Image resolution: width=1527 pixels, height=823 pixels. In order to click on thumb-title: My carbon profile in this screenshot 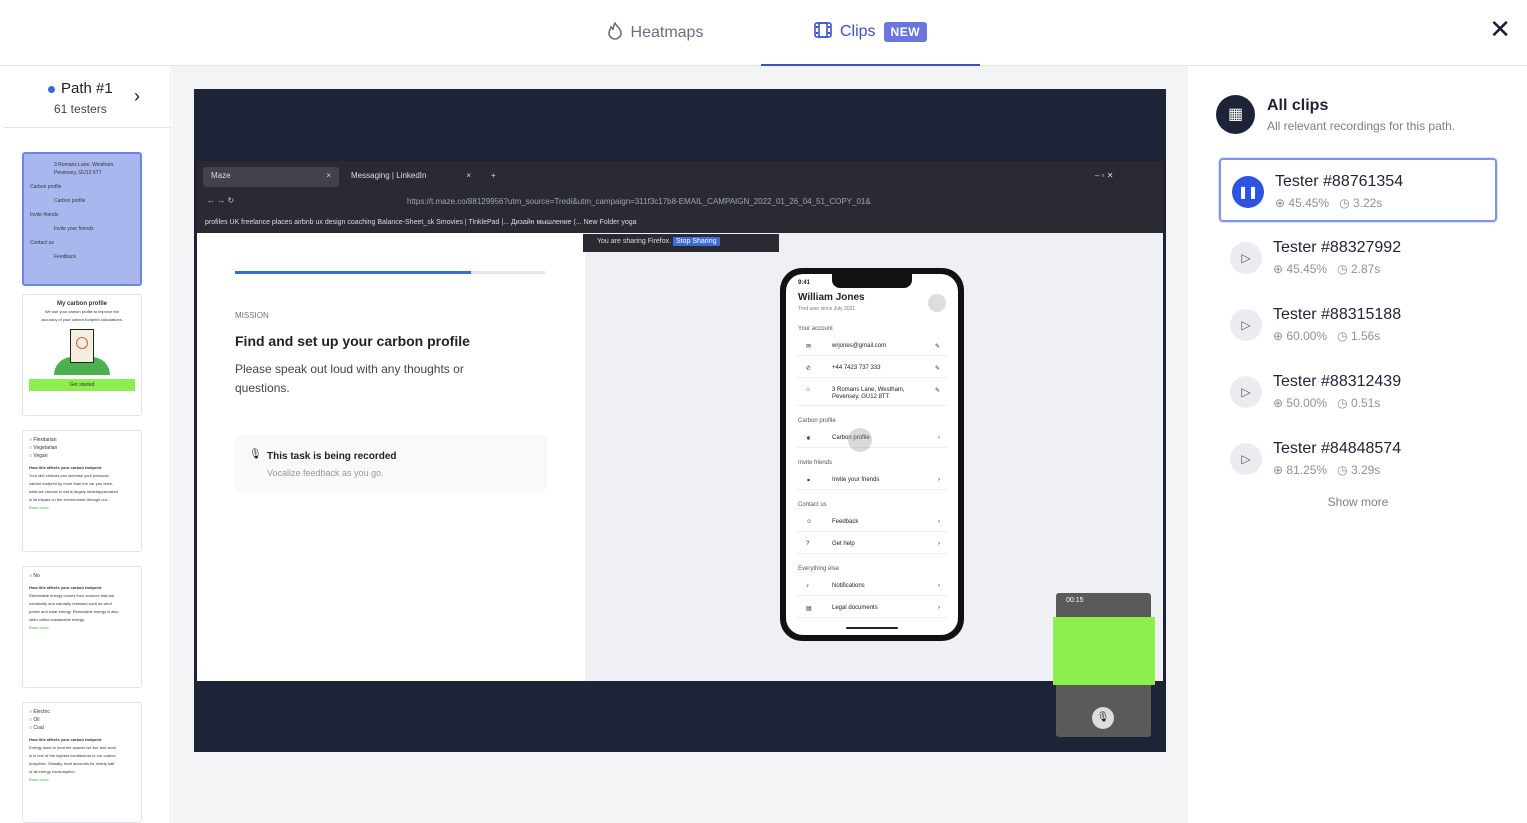, I will do `click(81, 304)`.